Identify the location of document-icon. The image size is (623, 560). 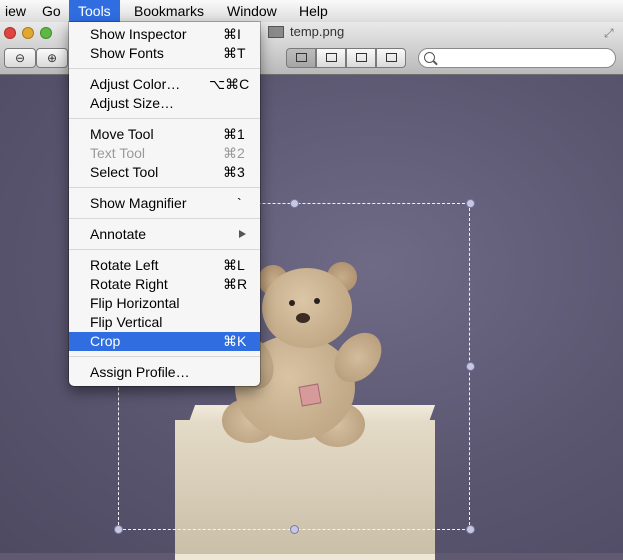
(276, 32).